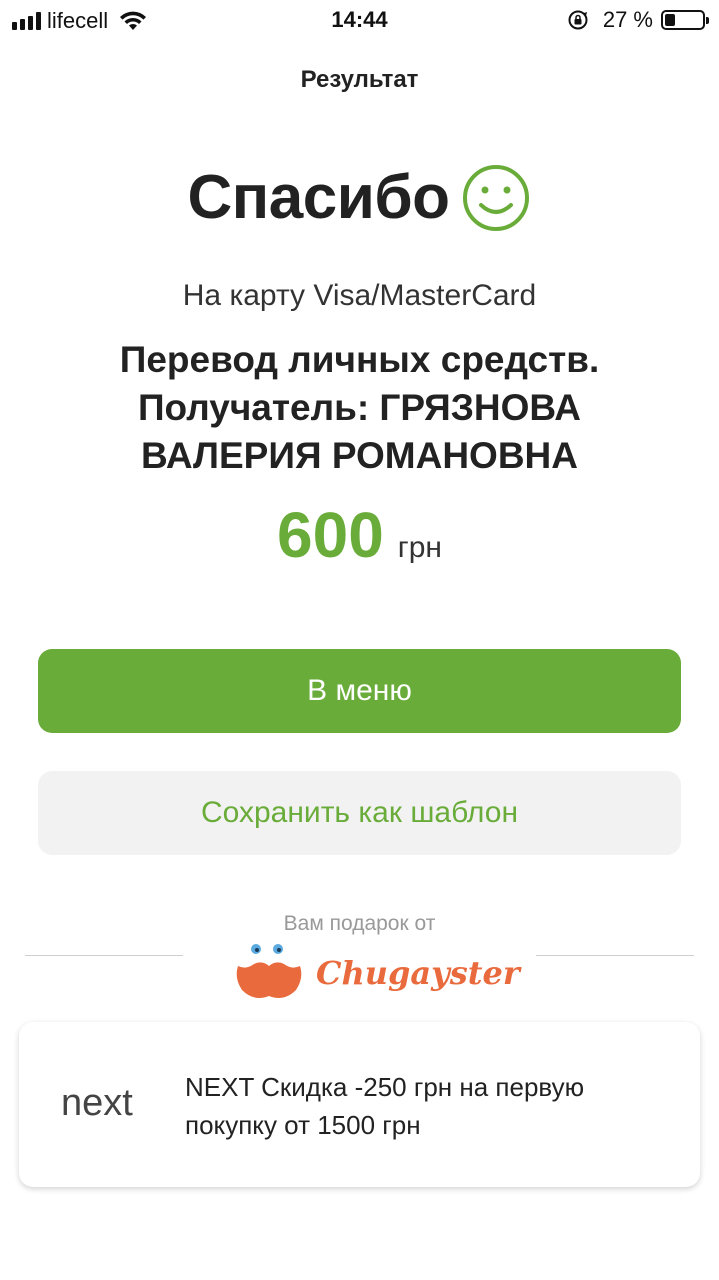 The width and height of the screenshot is (719, 1280). I want to click on status-right: 27 %, so click(638, 20).